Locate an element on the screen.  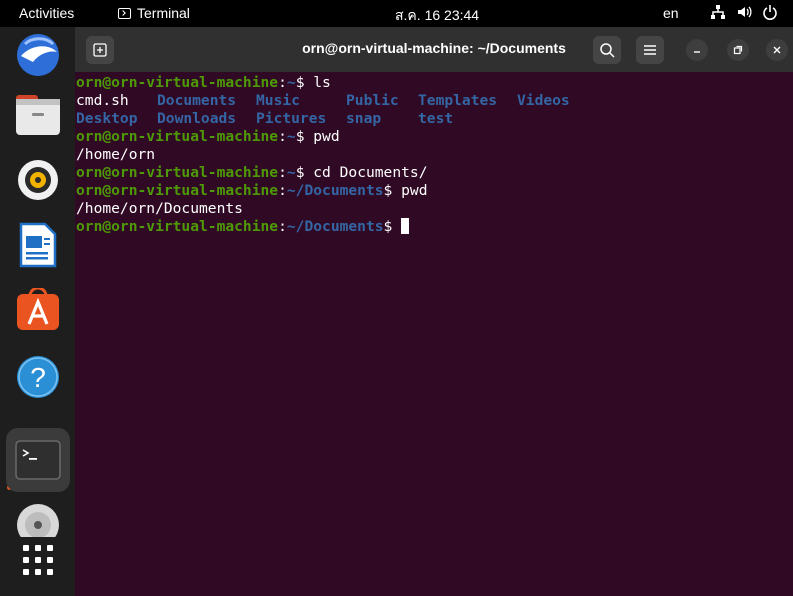
language-indicator: en is located at coordinates (671, 13).